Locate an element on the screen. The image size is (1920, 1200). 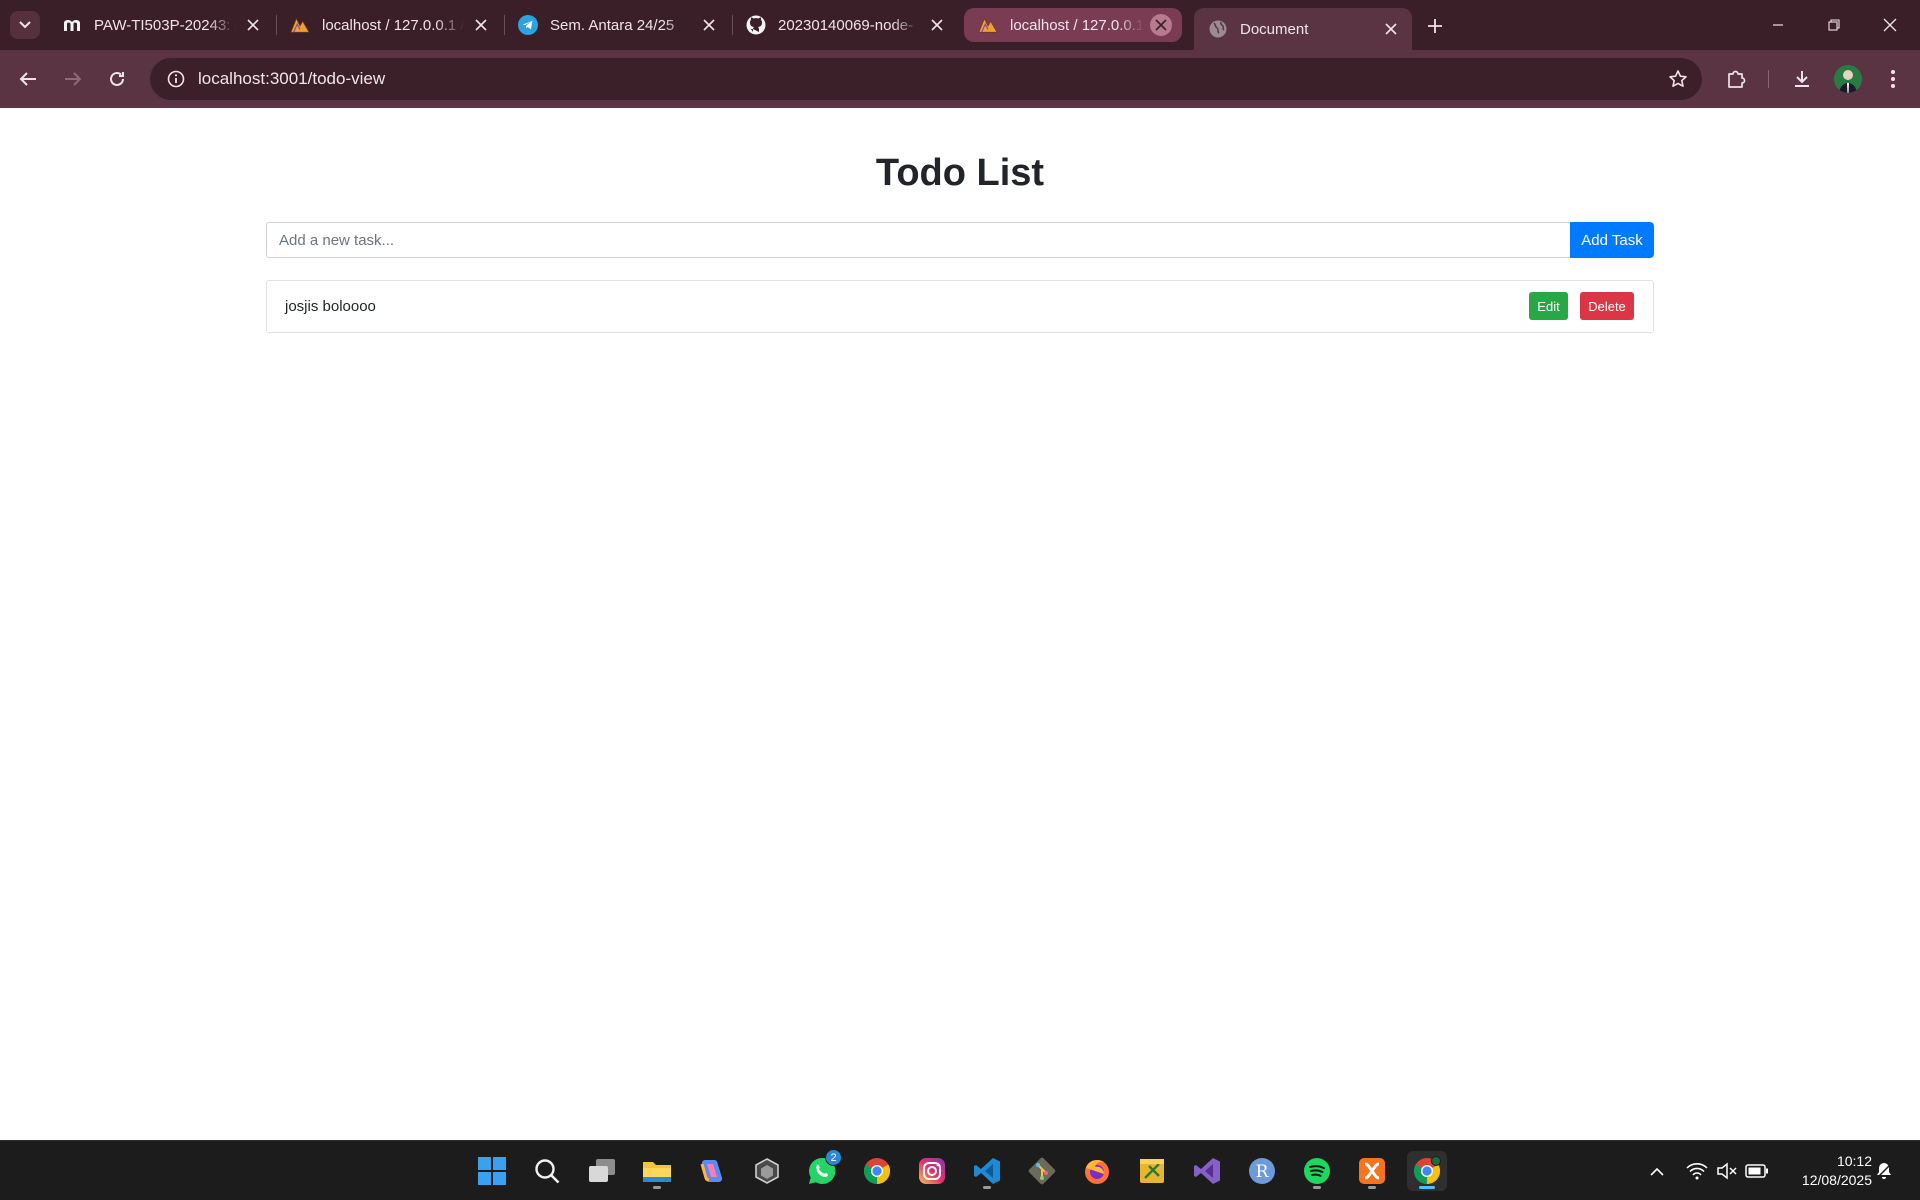
r-icon: R is located at coordinates (1262, 1171).